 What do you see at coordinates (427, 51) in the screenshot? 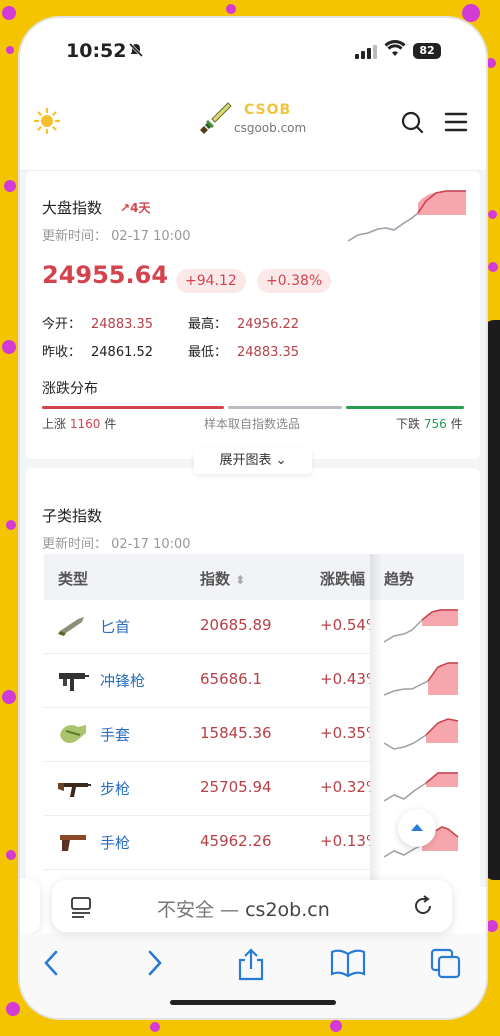
I see `battery-indicator: 82` at bounding box center [427, 51].